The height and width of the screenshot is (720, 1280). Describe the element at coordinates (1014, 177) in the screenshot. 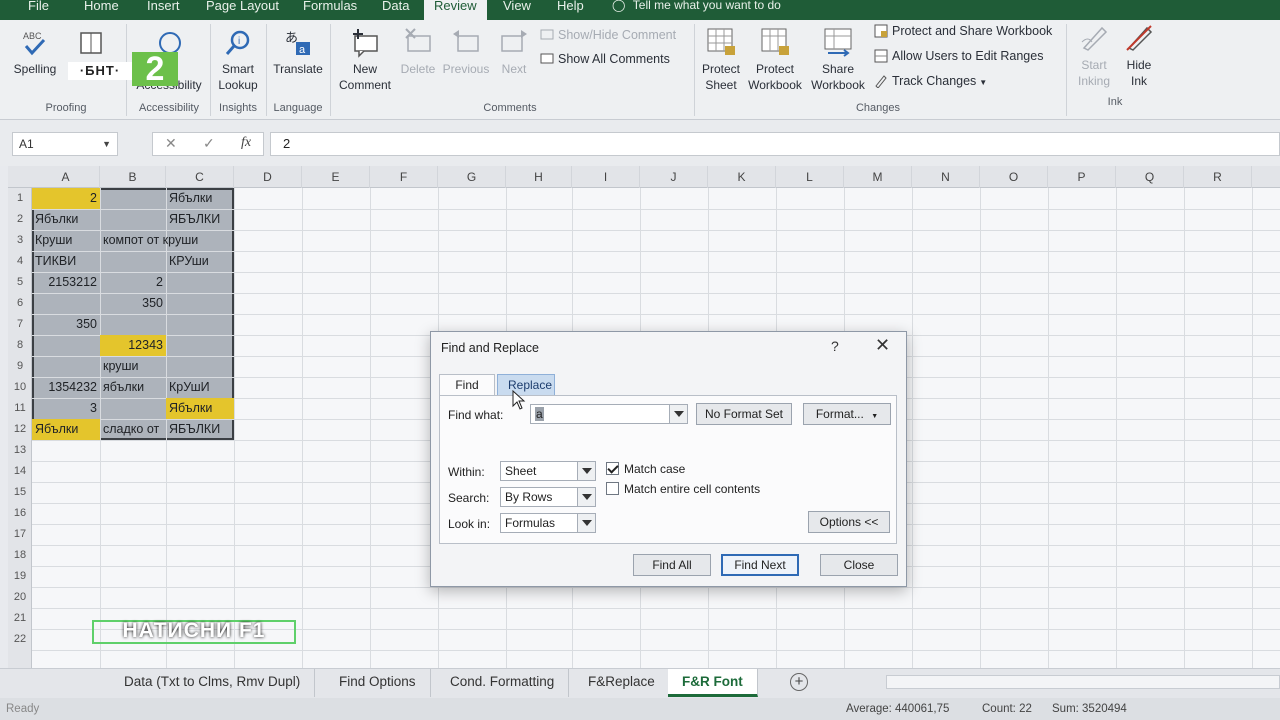

I see `column-header-o: O` at that location.